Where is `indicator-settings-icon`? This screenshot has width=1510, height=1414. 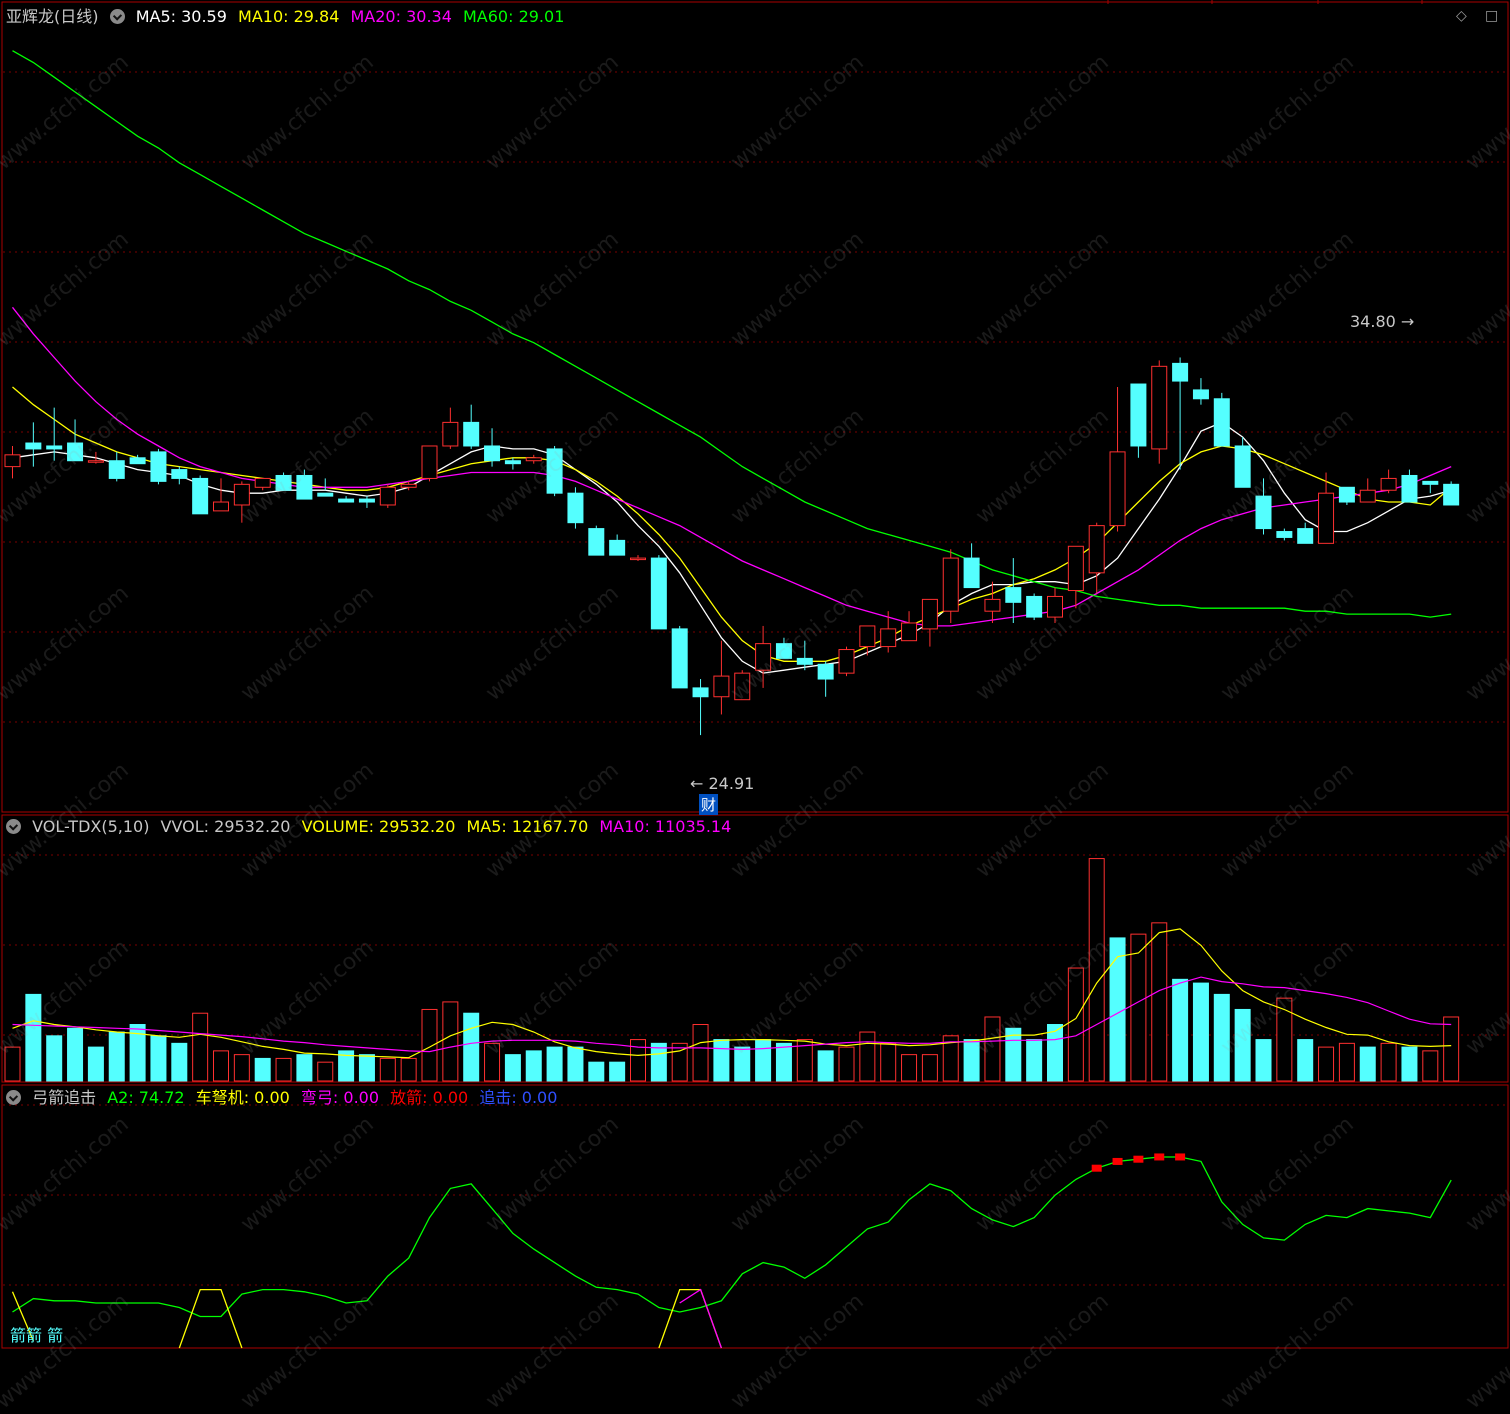 indicator-settings-icon is located at coordinates (13, 1097).